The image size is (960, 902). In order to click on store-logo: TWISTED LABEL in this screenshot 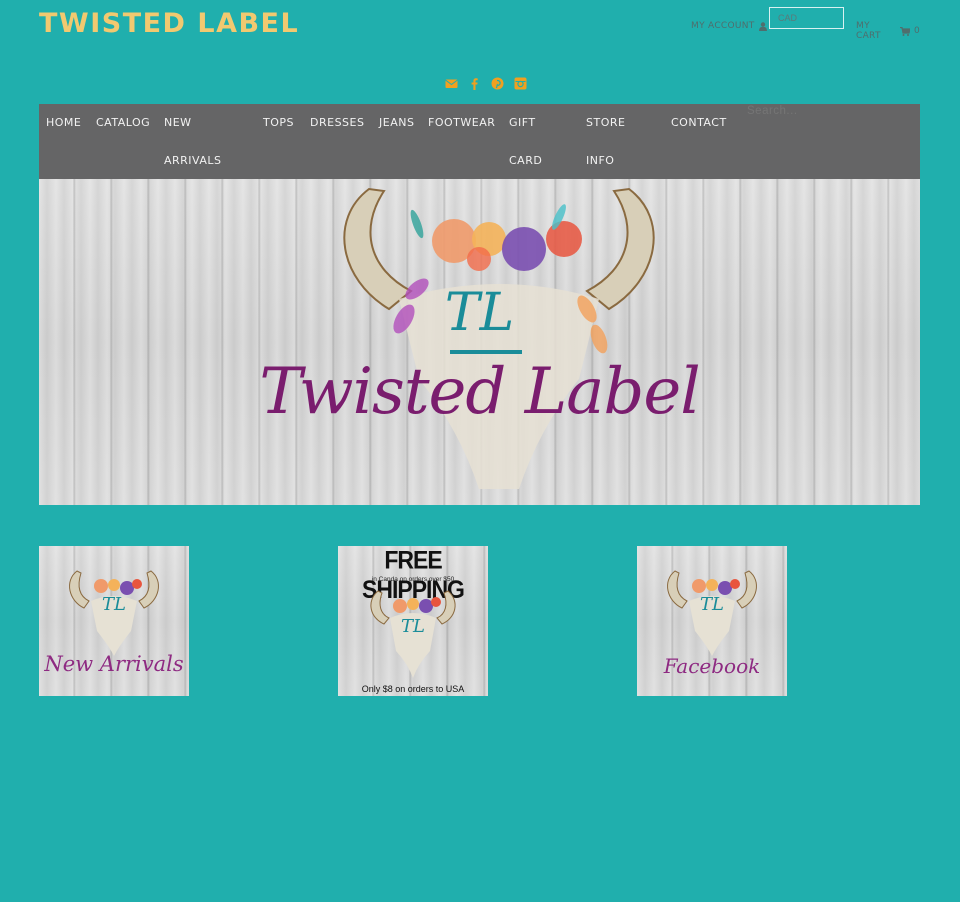, I will do `click(169, 23)`.